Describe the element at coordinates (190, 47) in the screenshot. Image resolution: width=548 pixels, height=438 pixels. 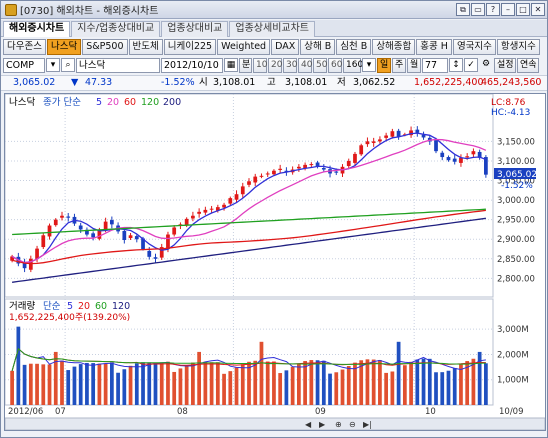
I see `index-button-nikkei: 니케이225` at that location.